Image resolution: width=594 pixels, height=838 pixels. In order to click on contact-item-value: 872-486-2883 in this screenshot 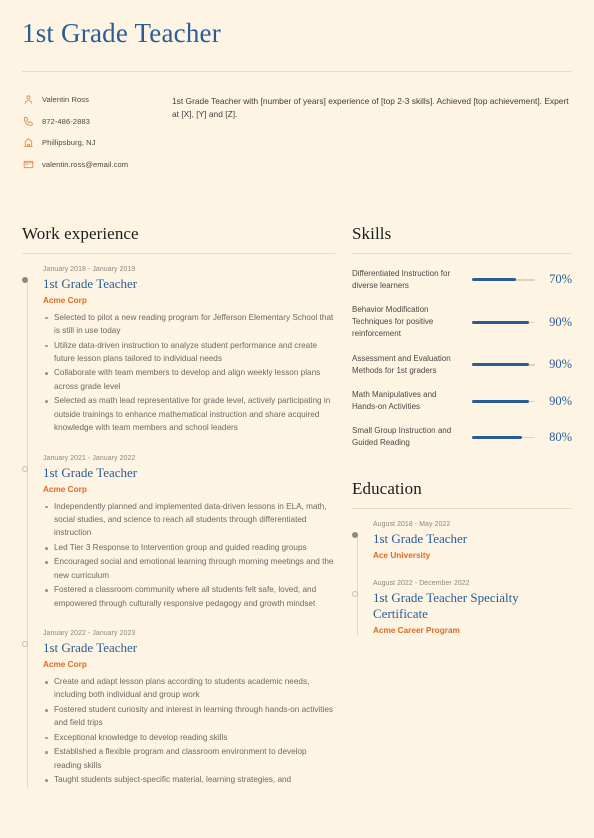, I will do `click(66, 121)`.